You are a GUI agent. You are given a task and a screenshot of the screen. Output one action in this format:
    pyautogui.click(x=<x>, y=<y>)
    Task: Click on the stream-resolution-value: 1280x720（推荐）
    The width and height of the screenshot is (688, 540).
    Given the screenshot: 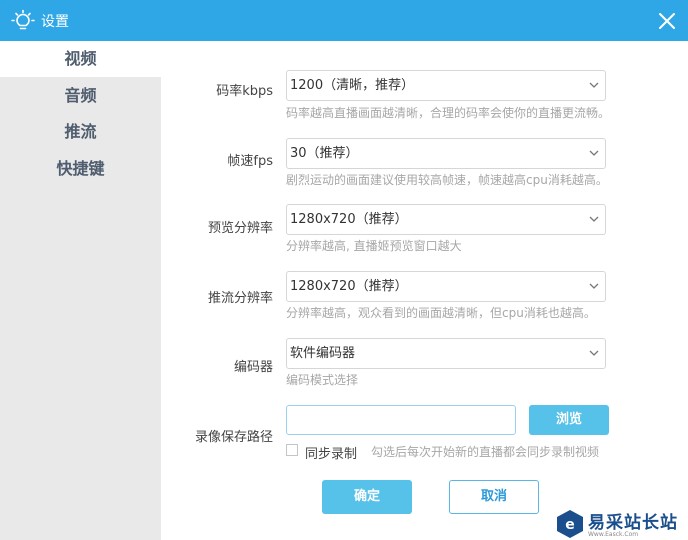 What is the action you would take?
    pyautogui.click(x=349, y=286)
    